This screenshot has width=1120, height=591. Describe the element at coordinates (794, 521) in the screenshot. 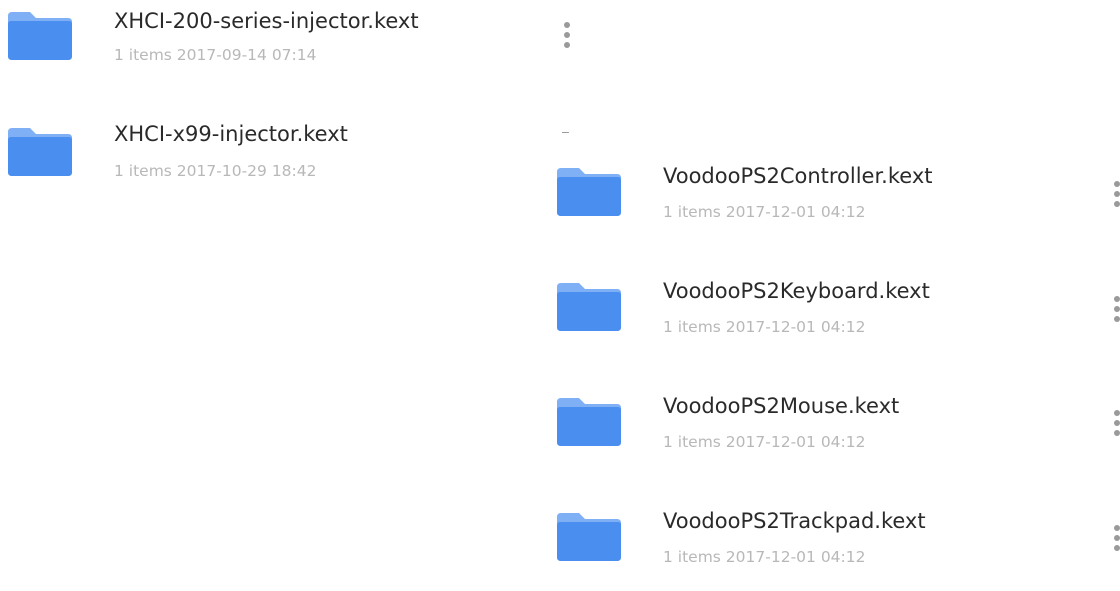

I see `file-name: VoodooPS2Trackpad.kext` at that location.